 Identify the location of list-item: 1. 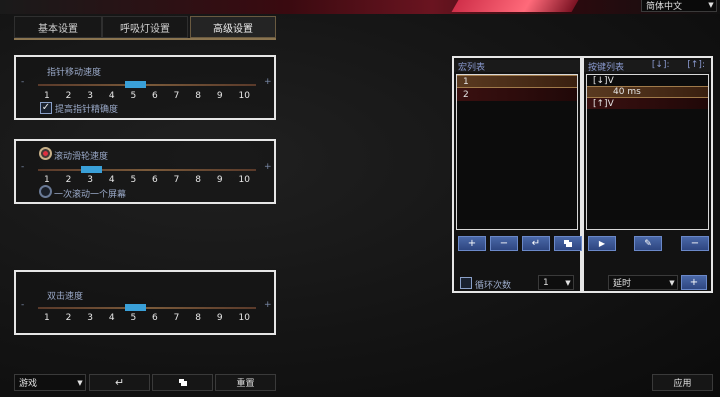
(517, 81).